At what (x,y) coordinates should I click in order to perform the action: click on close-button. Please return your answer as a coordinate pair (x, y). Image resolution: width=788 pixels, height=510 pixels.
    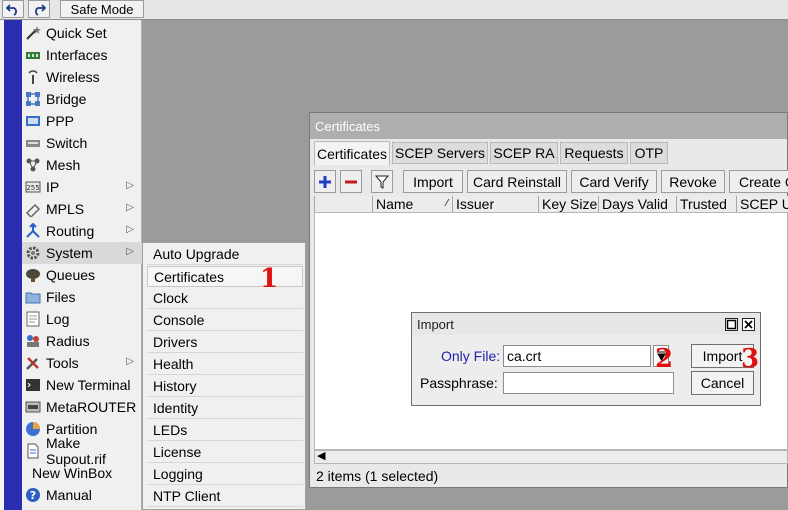
    Looking at the image, I should click on (748, 324).